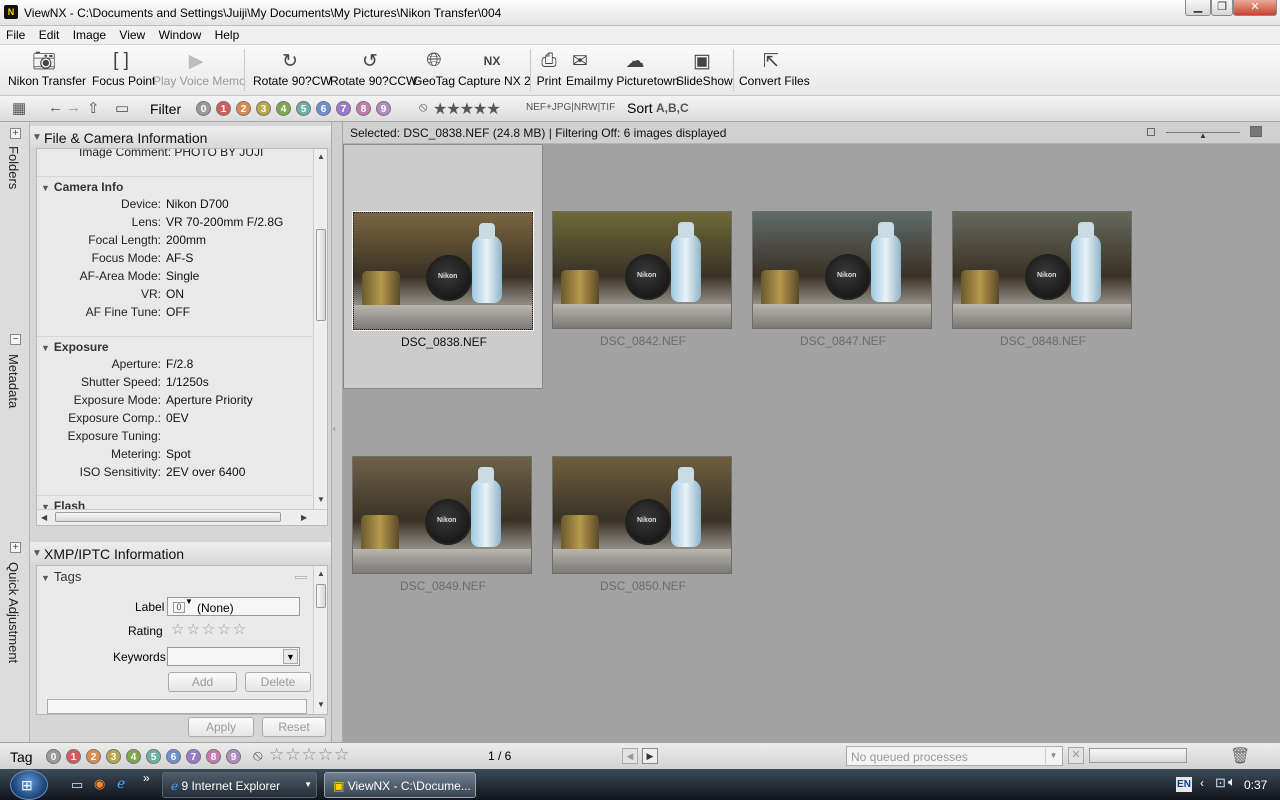  I want to click on trash-icon: 🗑︎, so click(1240, 756).